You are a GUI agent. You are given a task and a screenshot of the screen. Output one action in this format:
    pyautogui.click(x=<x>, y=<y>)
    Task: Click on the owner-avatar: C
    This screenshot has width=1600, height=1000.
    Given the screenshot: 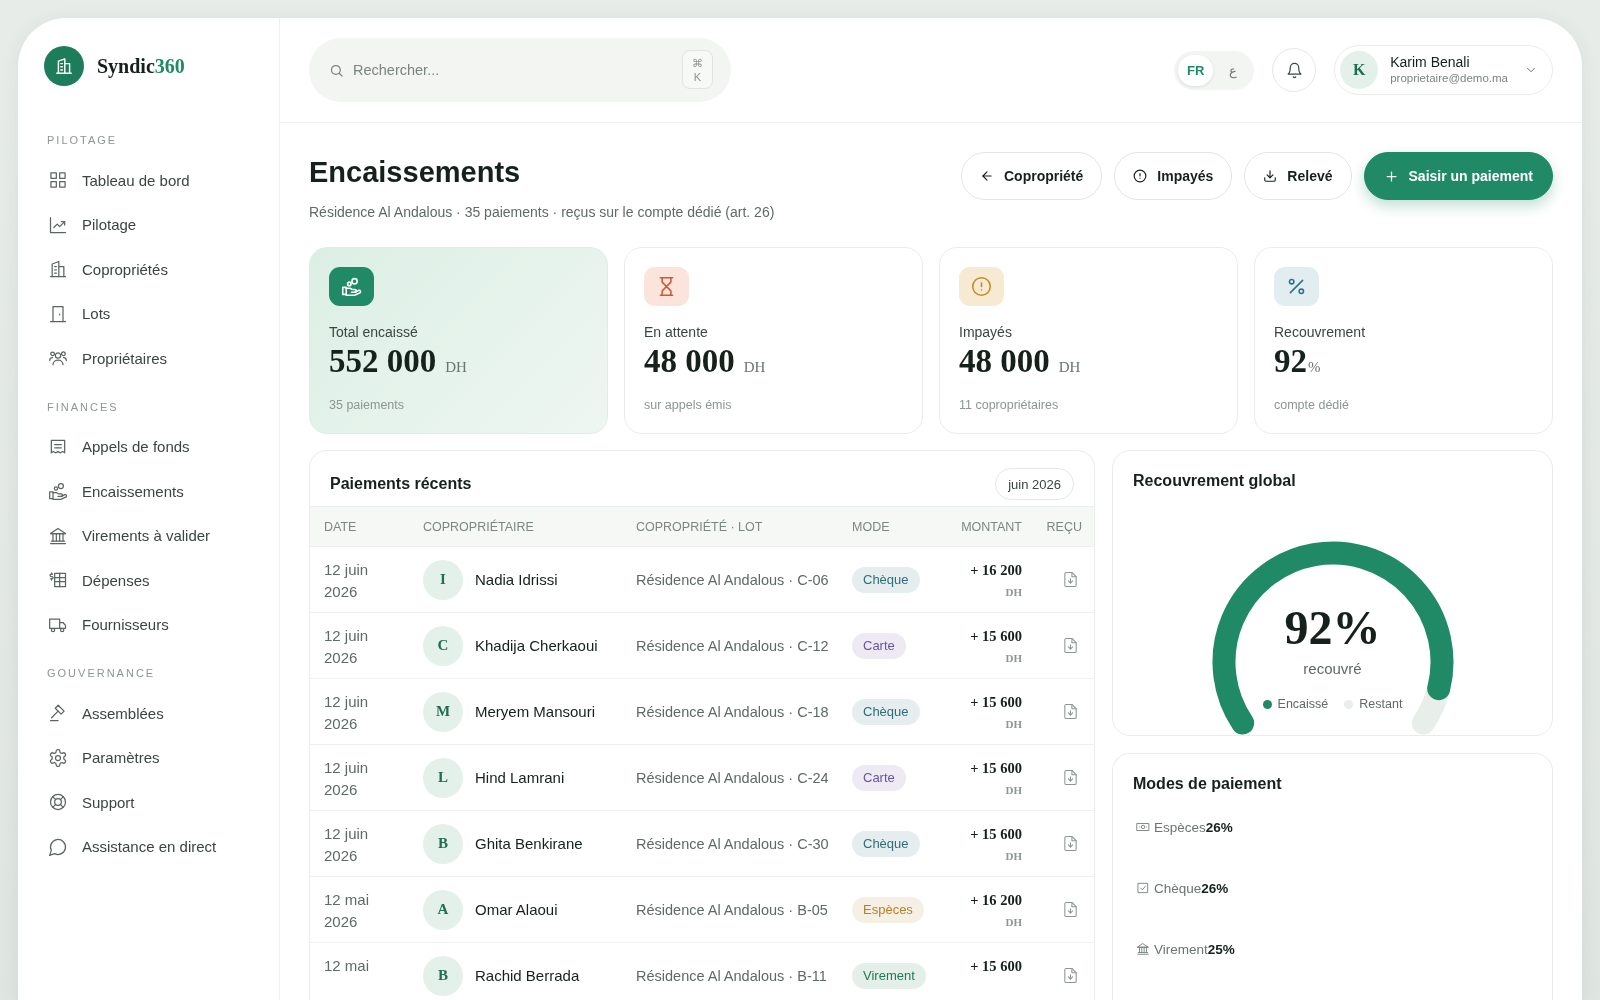 What is the action you would take?
    pyautogui.click(x=443, y=645)
    